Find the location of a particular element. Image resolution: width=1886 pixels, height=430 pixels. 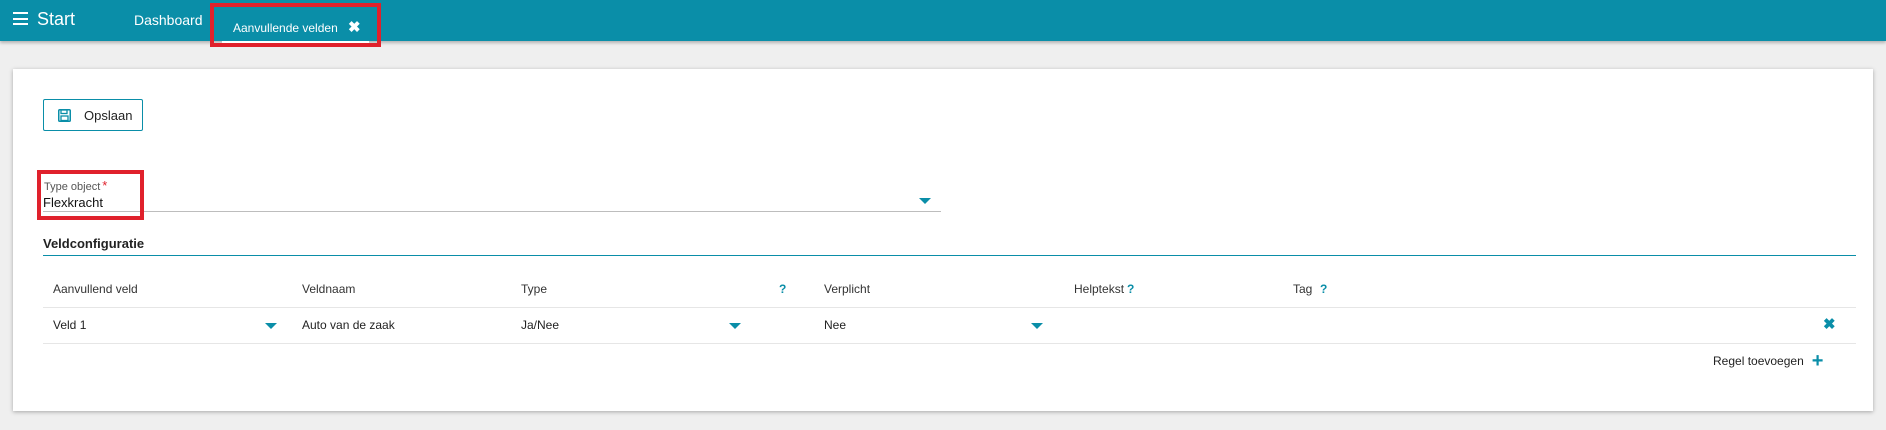

cell-type: Ja/Nee is located at coordinates (540, 325).